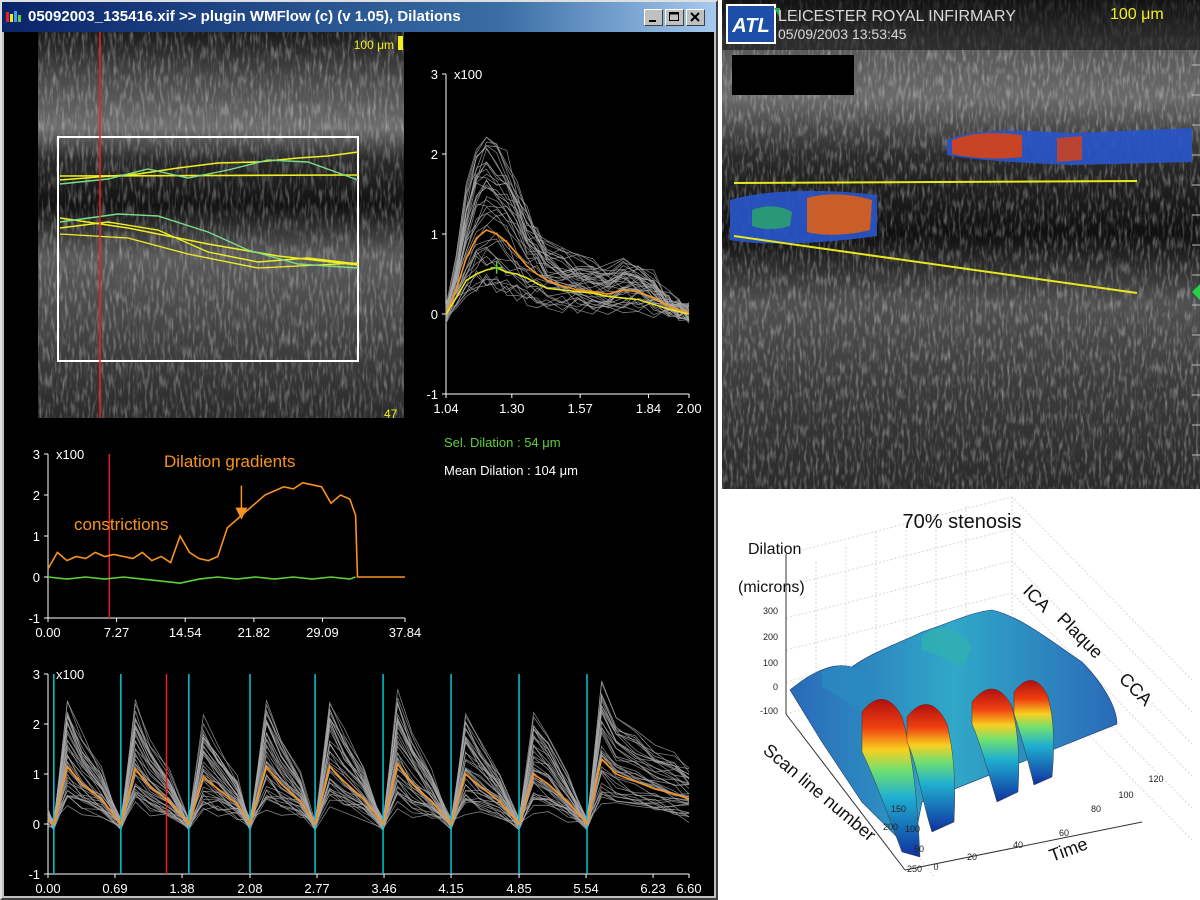  What do you see at coordinates (241, 513) in the screenshot?
I see `gradient-arrow-head` at bounding box center [241, 513].